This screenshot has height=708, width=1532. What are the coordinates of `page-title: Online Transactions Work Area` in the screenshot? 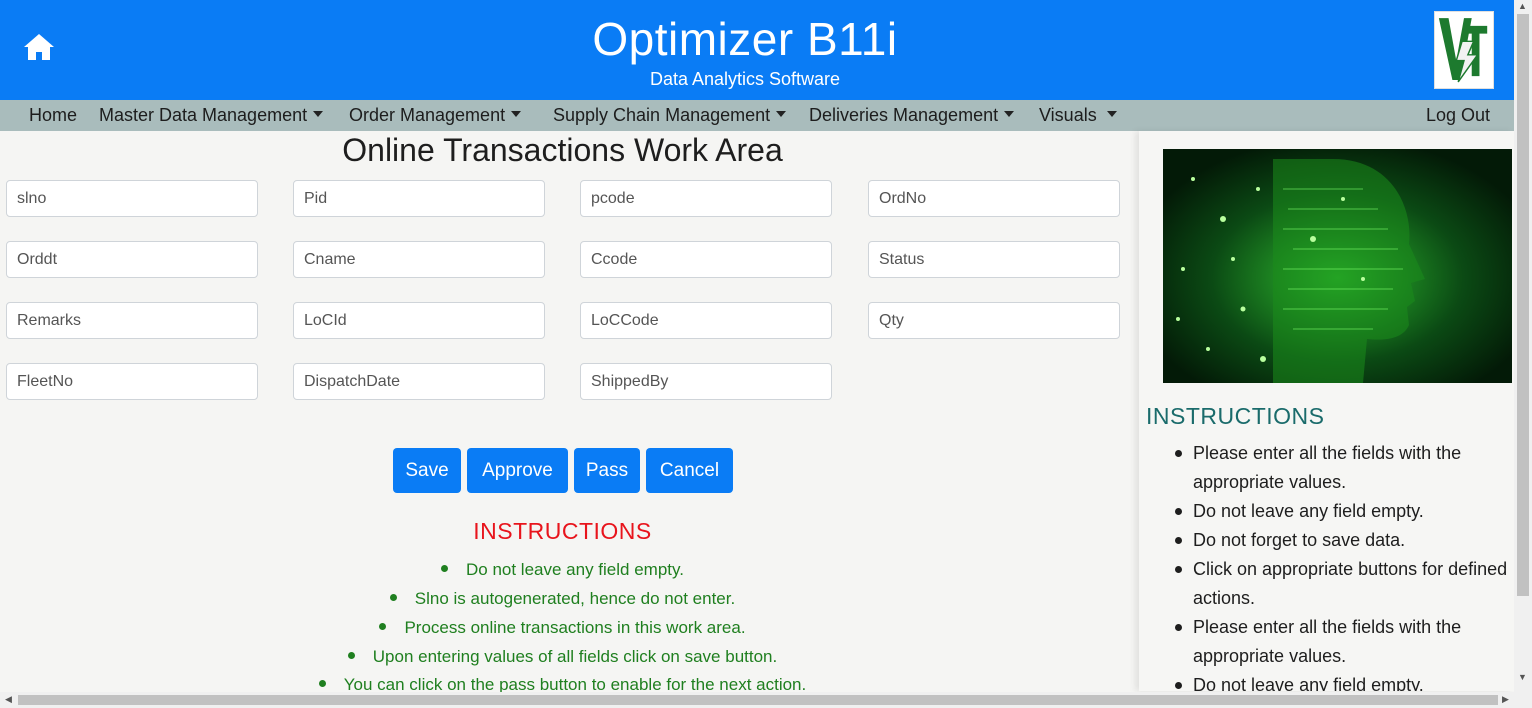 It's located at (562, 150).